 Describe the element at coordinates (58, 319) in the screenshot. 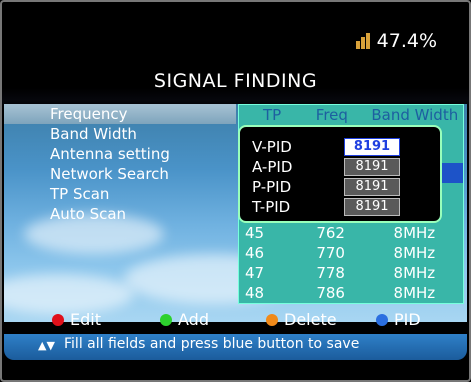

I see `red-button-icon` at that location.